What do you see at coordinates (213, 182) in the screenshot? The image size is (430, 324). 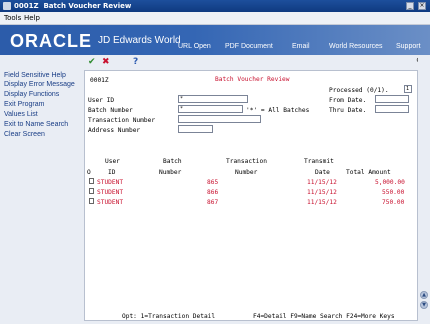 I see `row-batch: 865` at bounding box center [213, 182].